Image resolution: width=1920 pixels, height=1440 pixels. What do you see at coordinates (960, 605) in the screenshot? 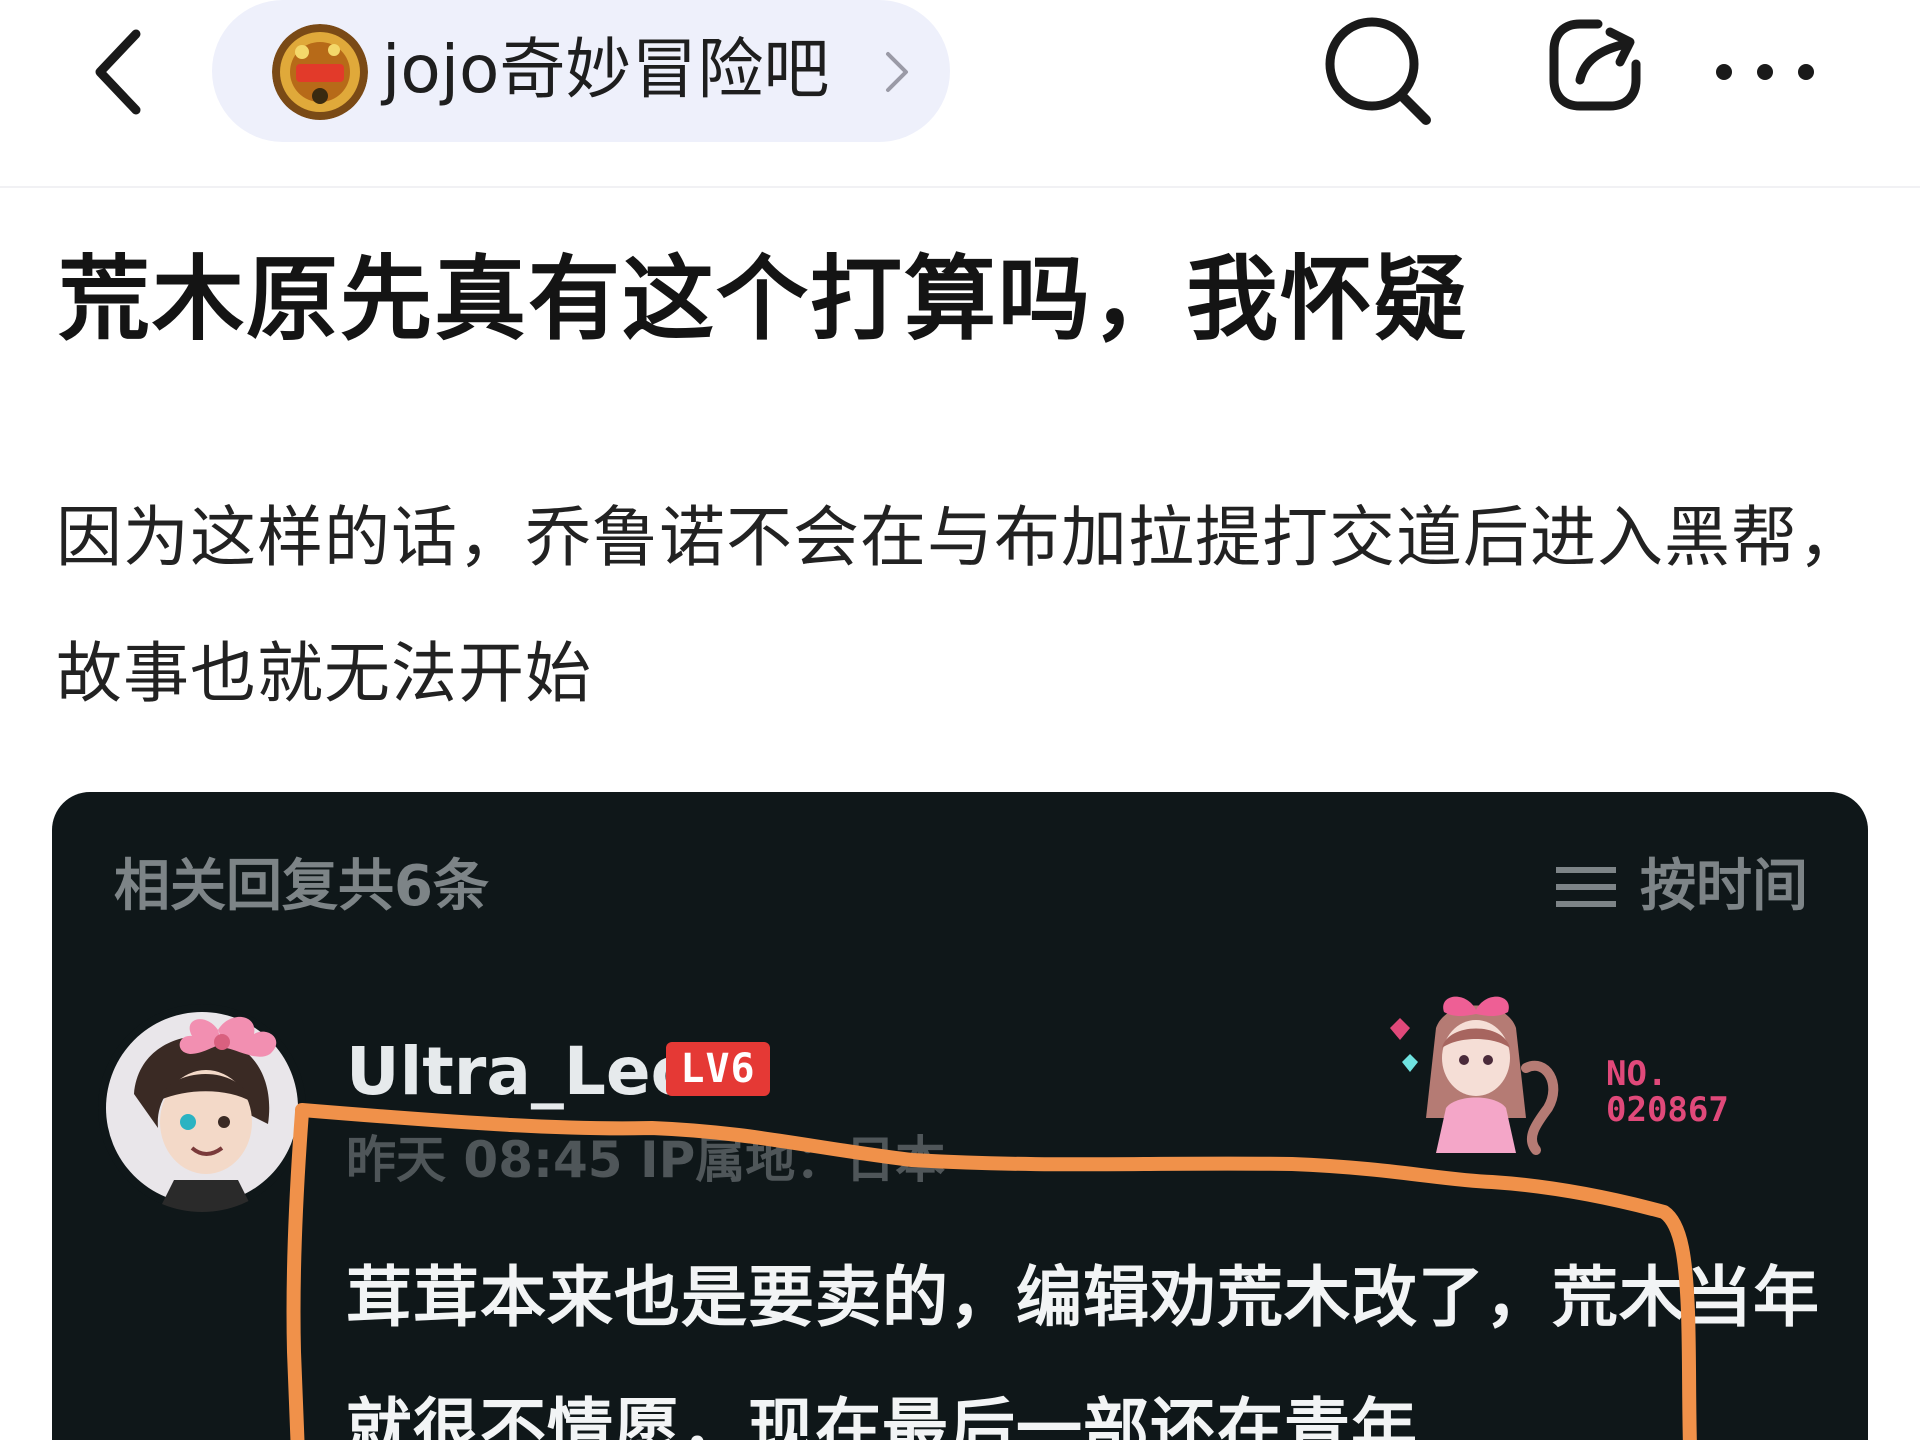
I see `post-body-text: 因为这样的话，乔鲁诺不会在与布加拉提打交道后进入黑帮，故事也就无法开始` at bounding box center [960, 605].